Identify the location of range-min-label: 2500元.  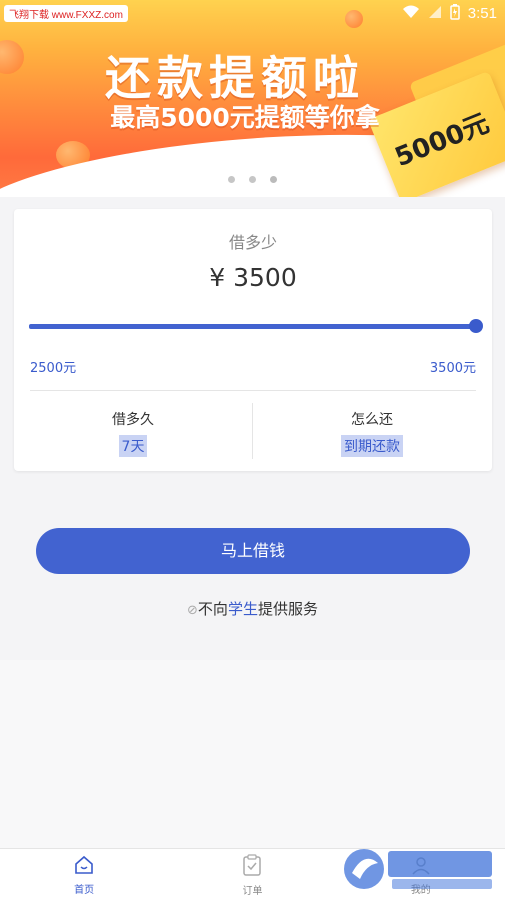
(53, 368).